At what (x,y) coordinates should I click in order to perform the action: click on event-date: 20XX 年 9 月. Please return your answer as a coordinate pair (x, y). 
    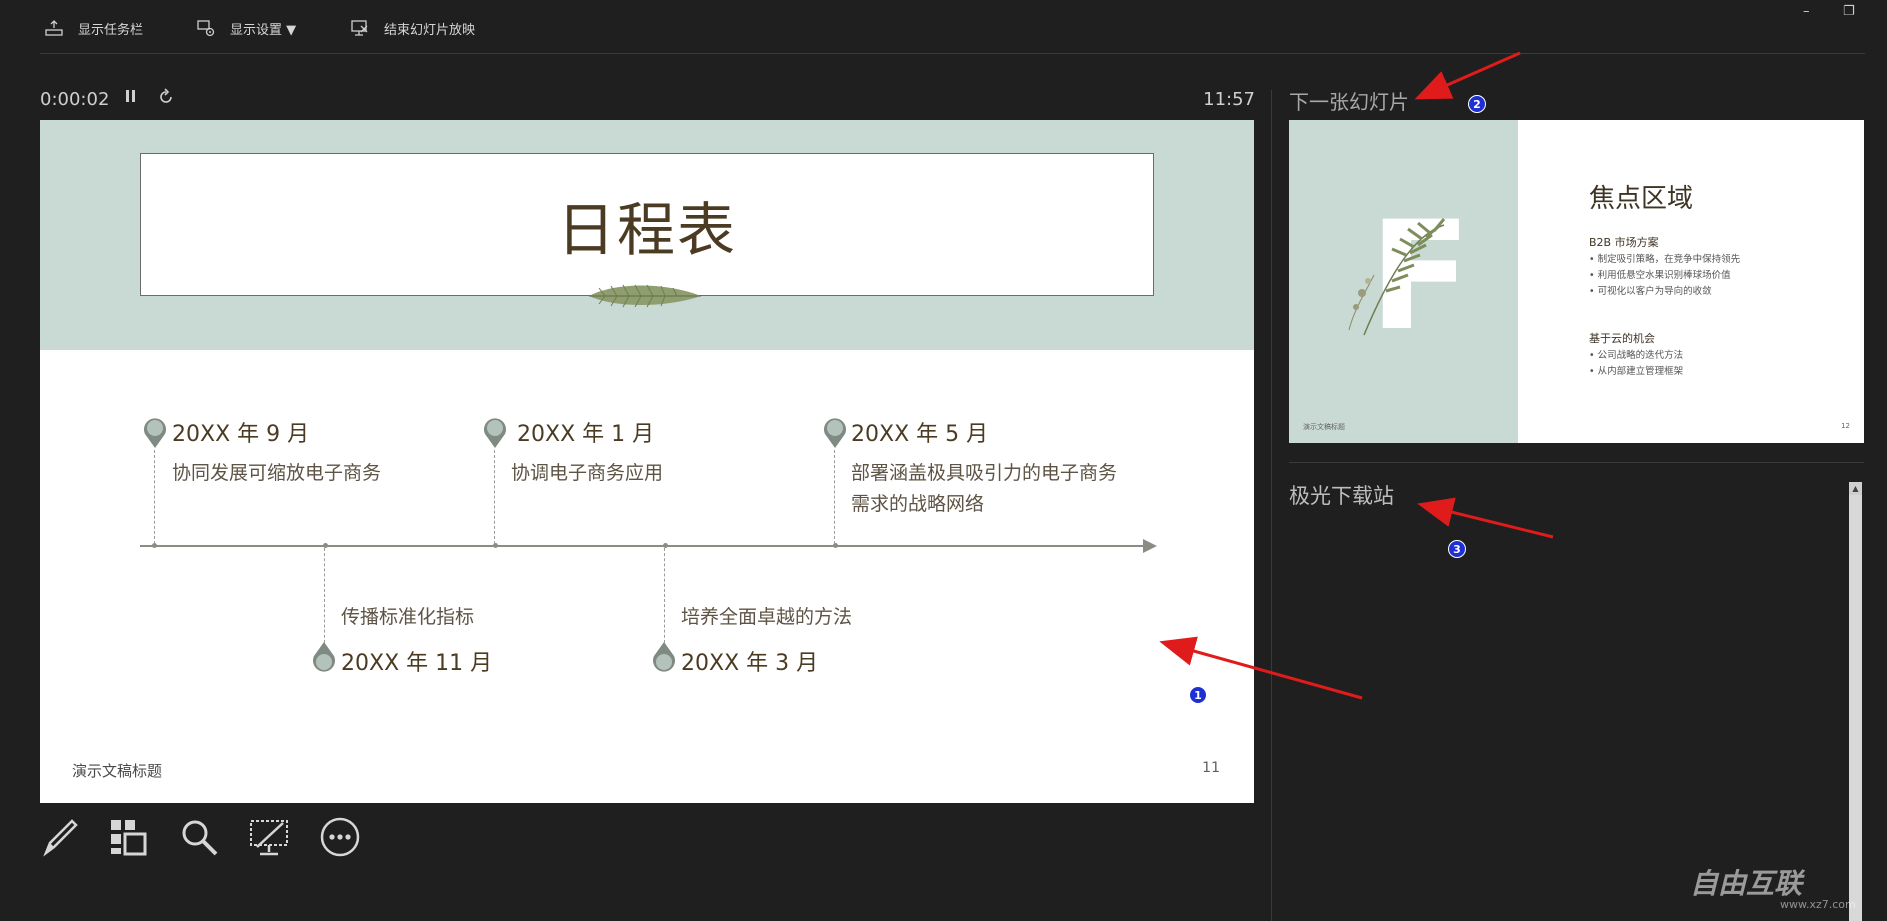
    Looking at the image, I should click on (241, 434).